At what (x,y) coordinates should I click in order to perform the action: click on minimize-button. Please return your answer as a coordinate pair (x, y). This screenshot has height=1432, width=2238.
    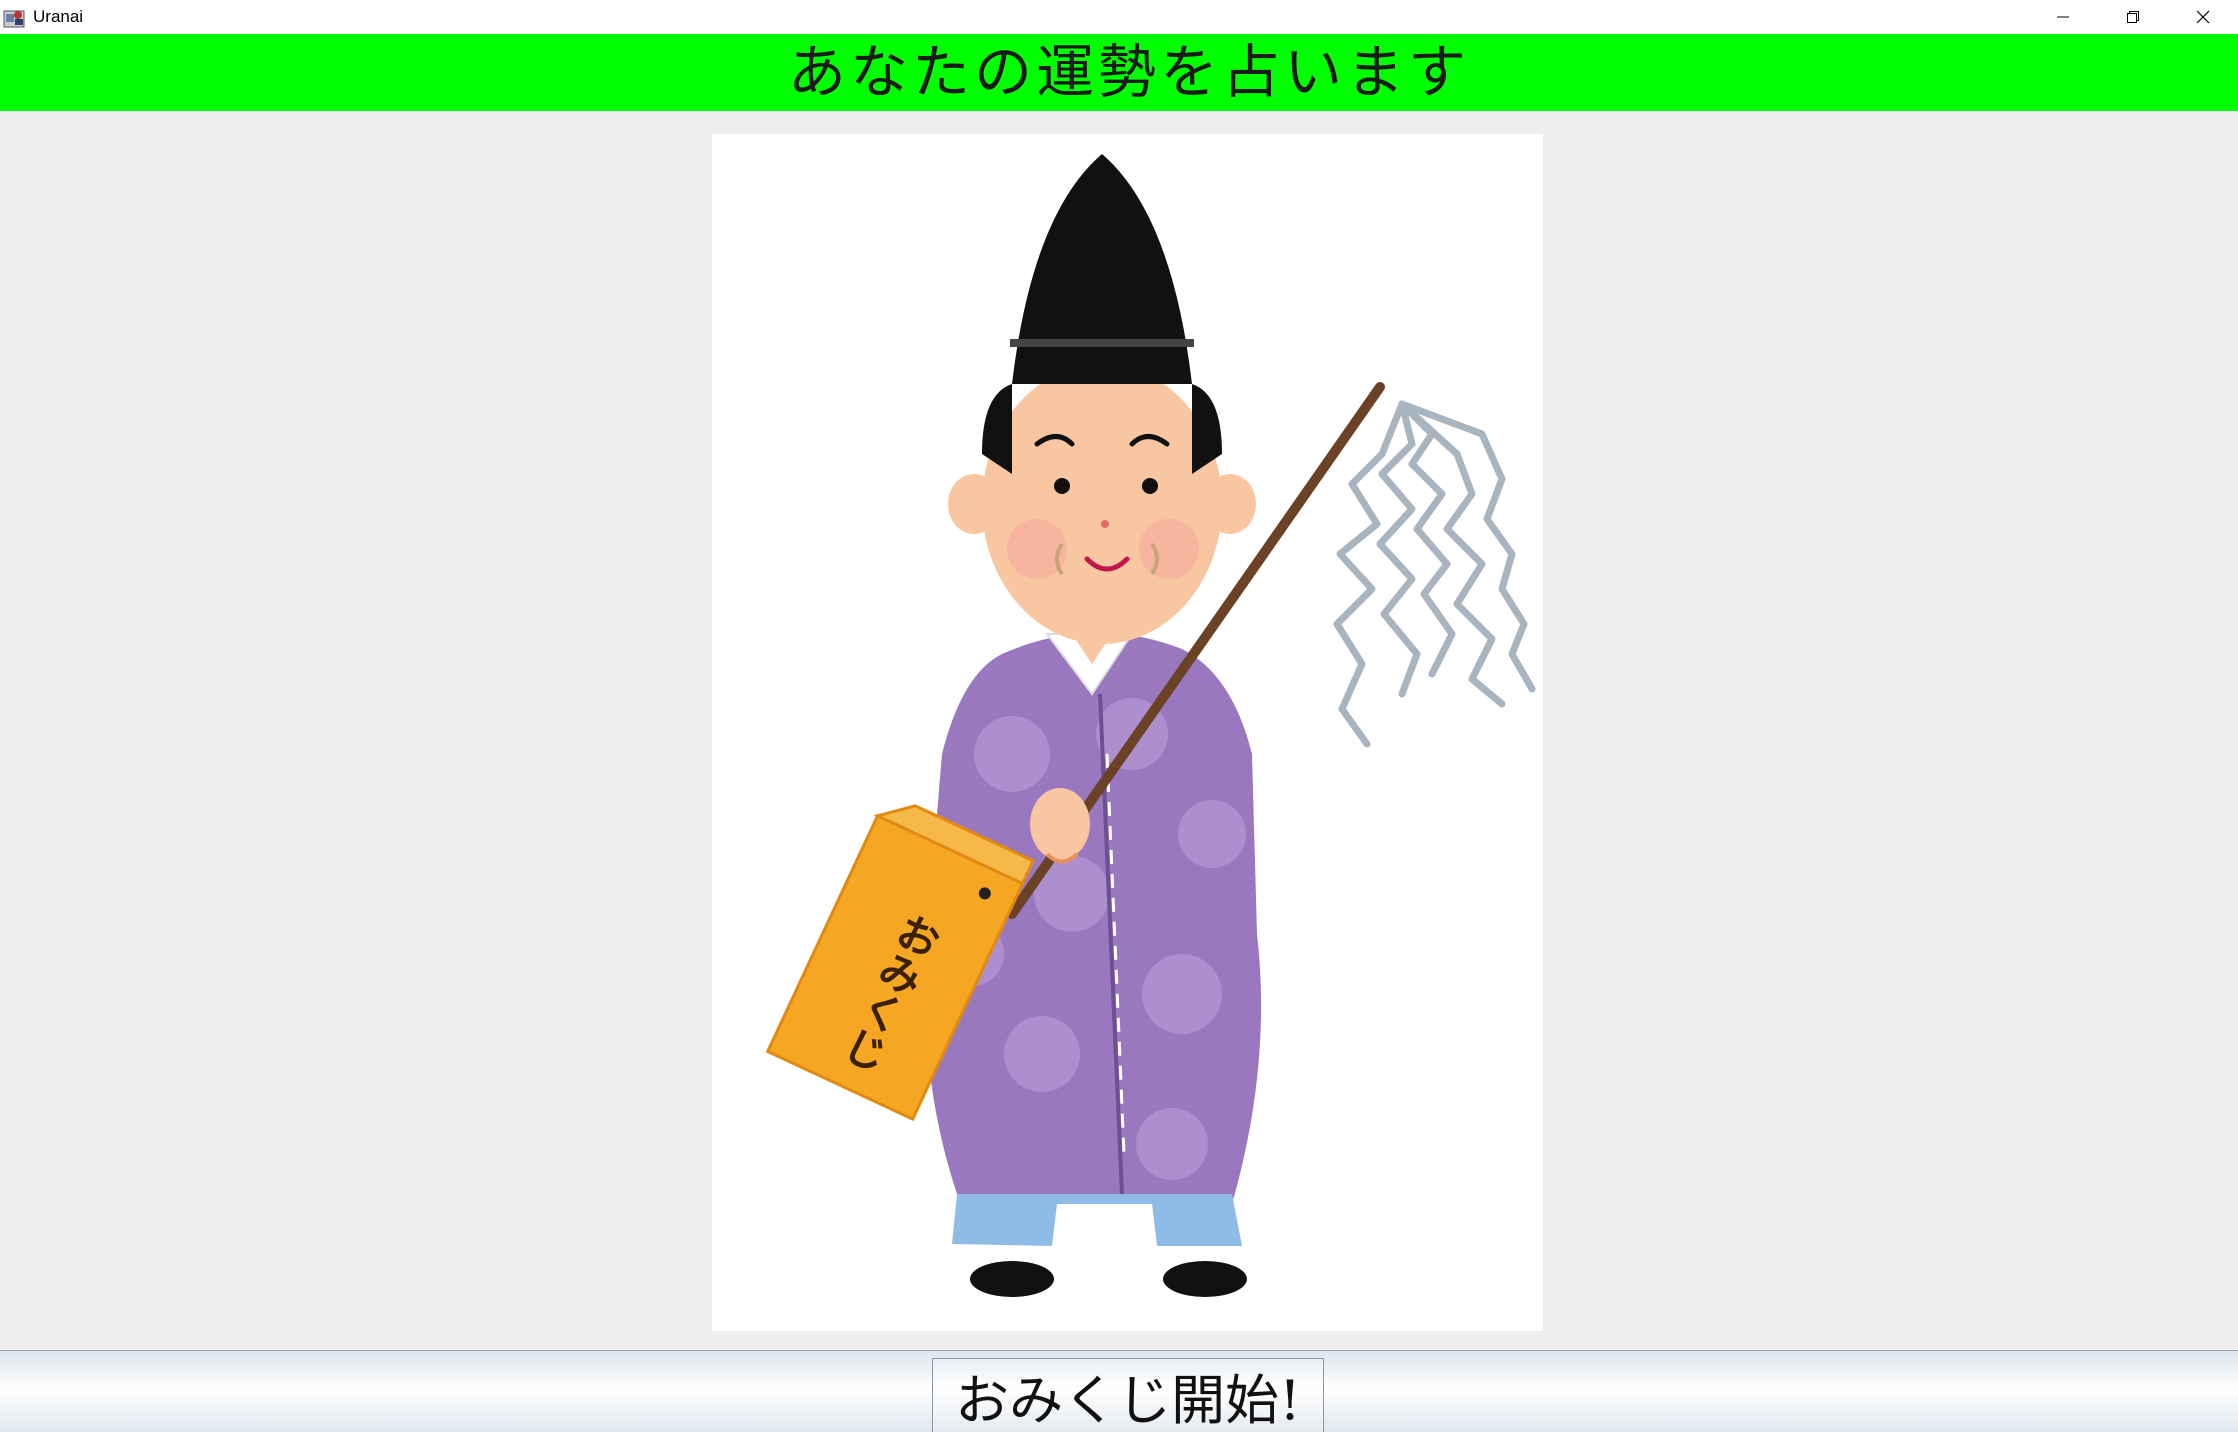
    Looking at the image, I should click on (2063, 17).